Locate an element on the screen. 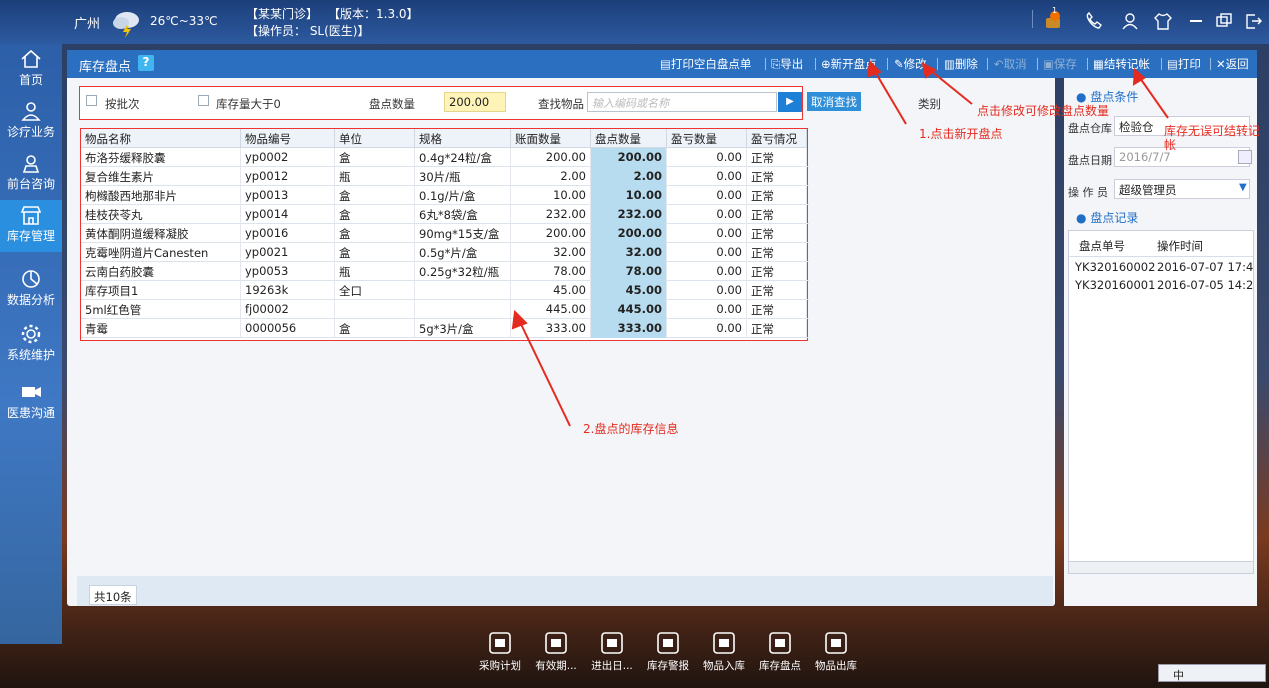 The height and width of the screenshot is (688, 1269). dock-item: 物品出库 is located at coordinates (836, 651).